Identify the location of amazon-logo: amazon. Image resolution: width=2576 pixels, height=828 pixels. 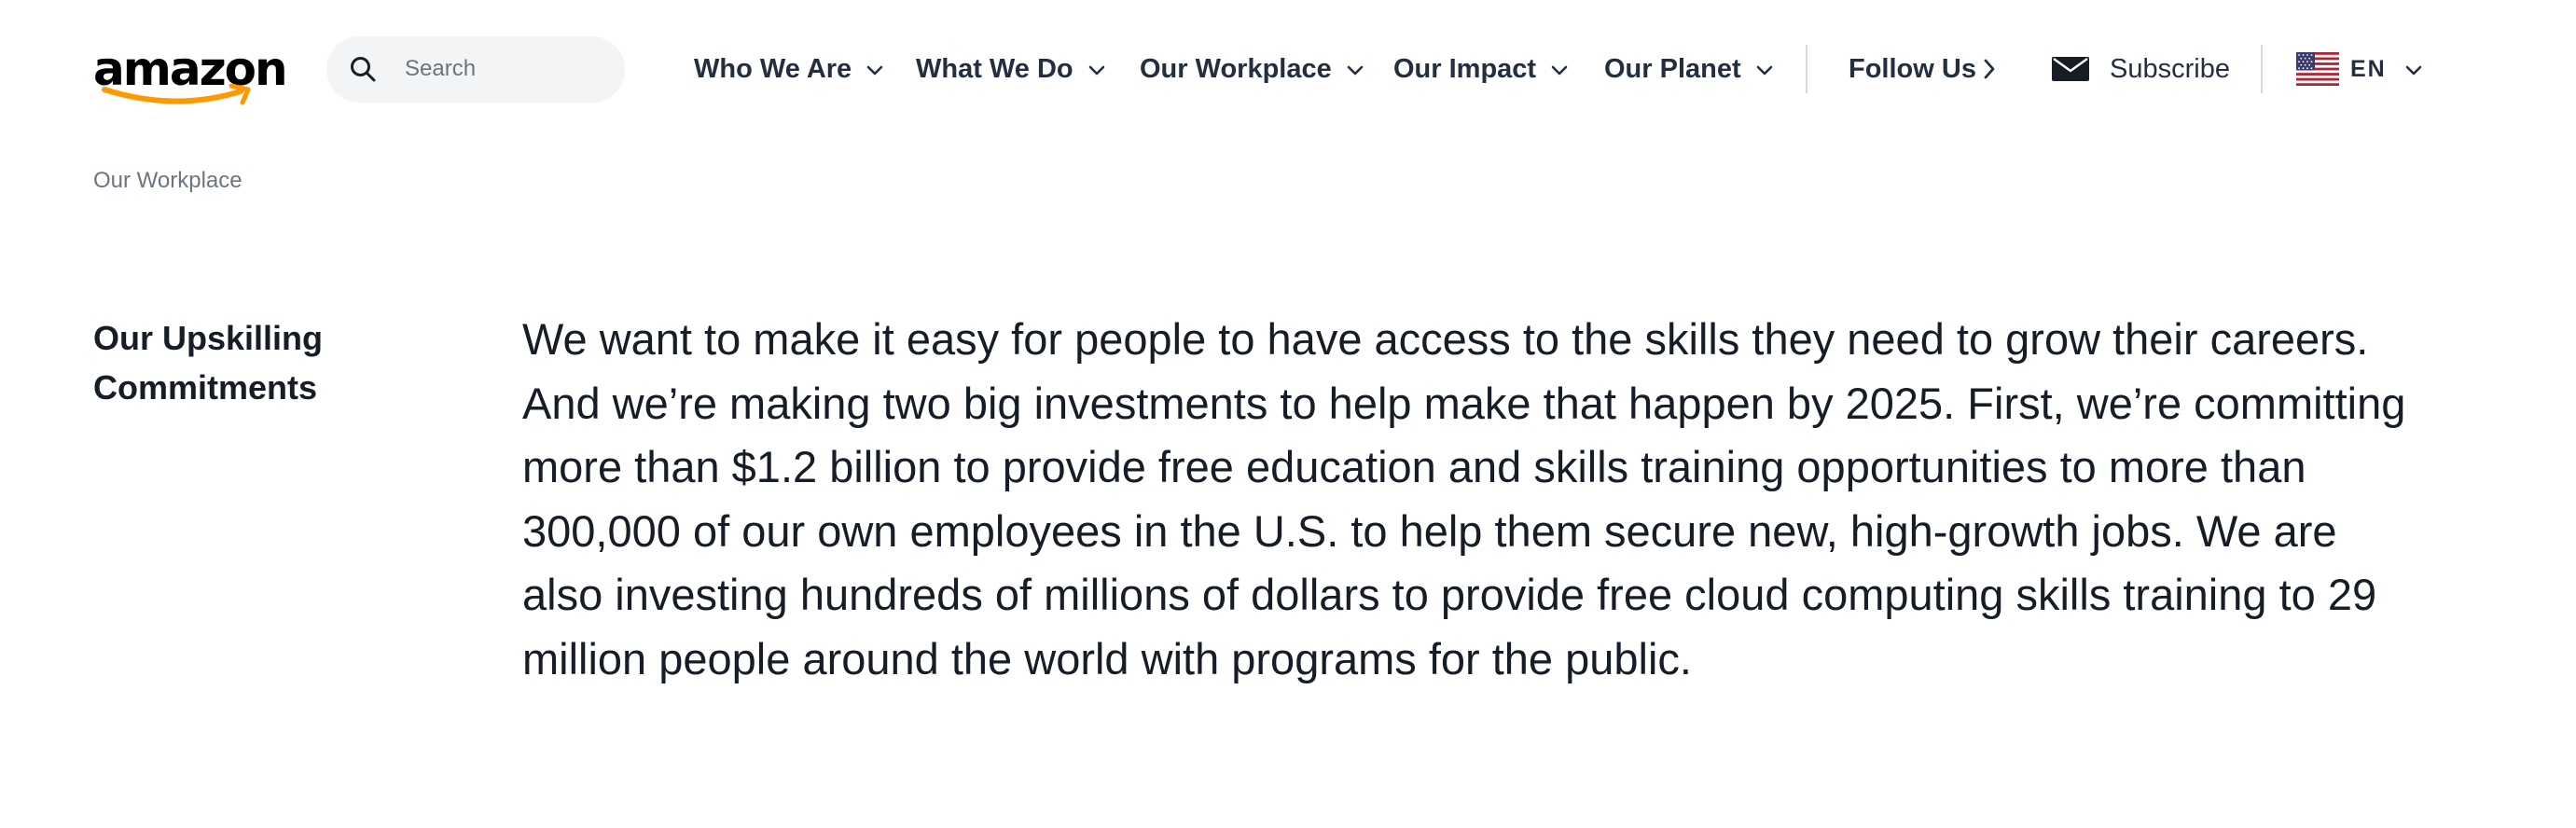
(190, 75).